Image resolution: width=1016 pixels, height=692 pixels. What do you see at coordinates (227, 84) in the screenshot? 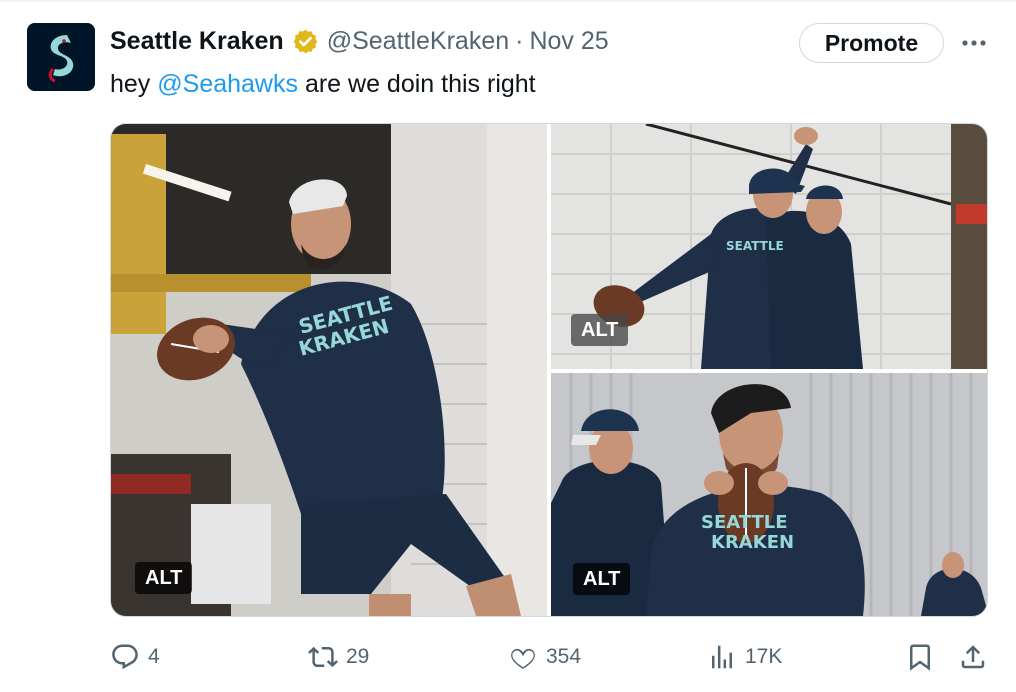
I see `mention-link: @Seahawks` at bounding box center [227, 84].